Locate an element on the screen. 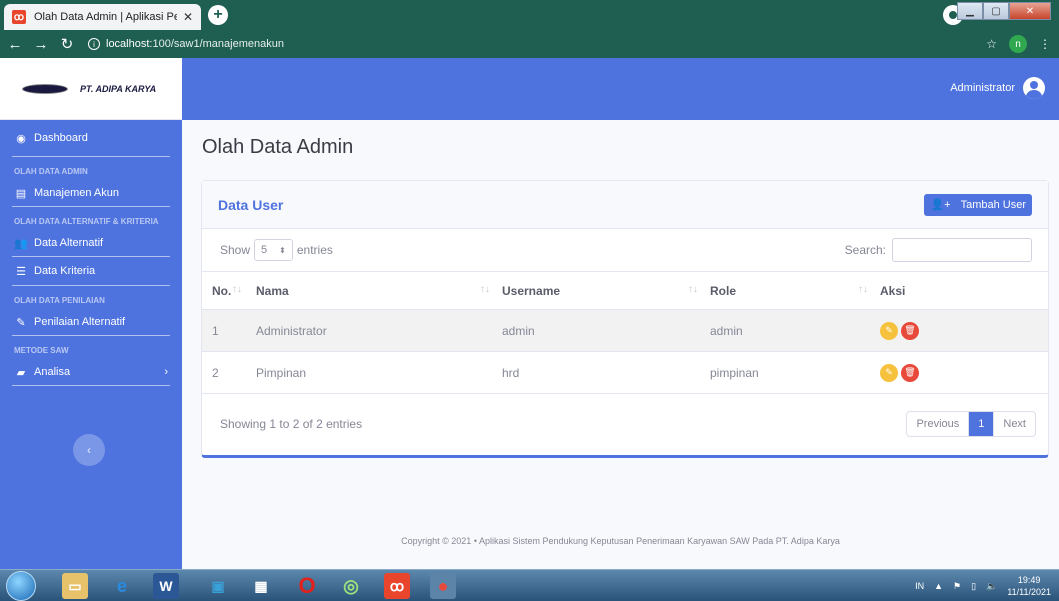  sidebar-toggle-button: ‹ is located at coordinates (89, 450).